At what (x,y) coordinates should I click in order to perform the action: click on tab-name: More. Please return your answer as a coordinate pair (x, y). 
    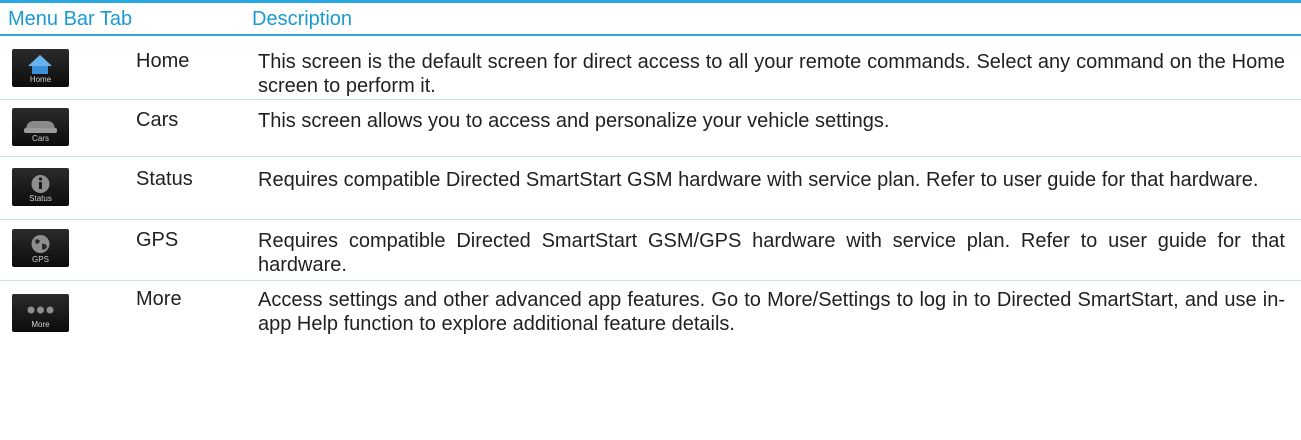
    Looking at the image, I should click on (159, 299).